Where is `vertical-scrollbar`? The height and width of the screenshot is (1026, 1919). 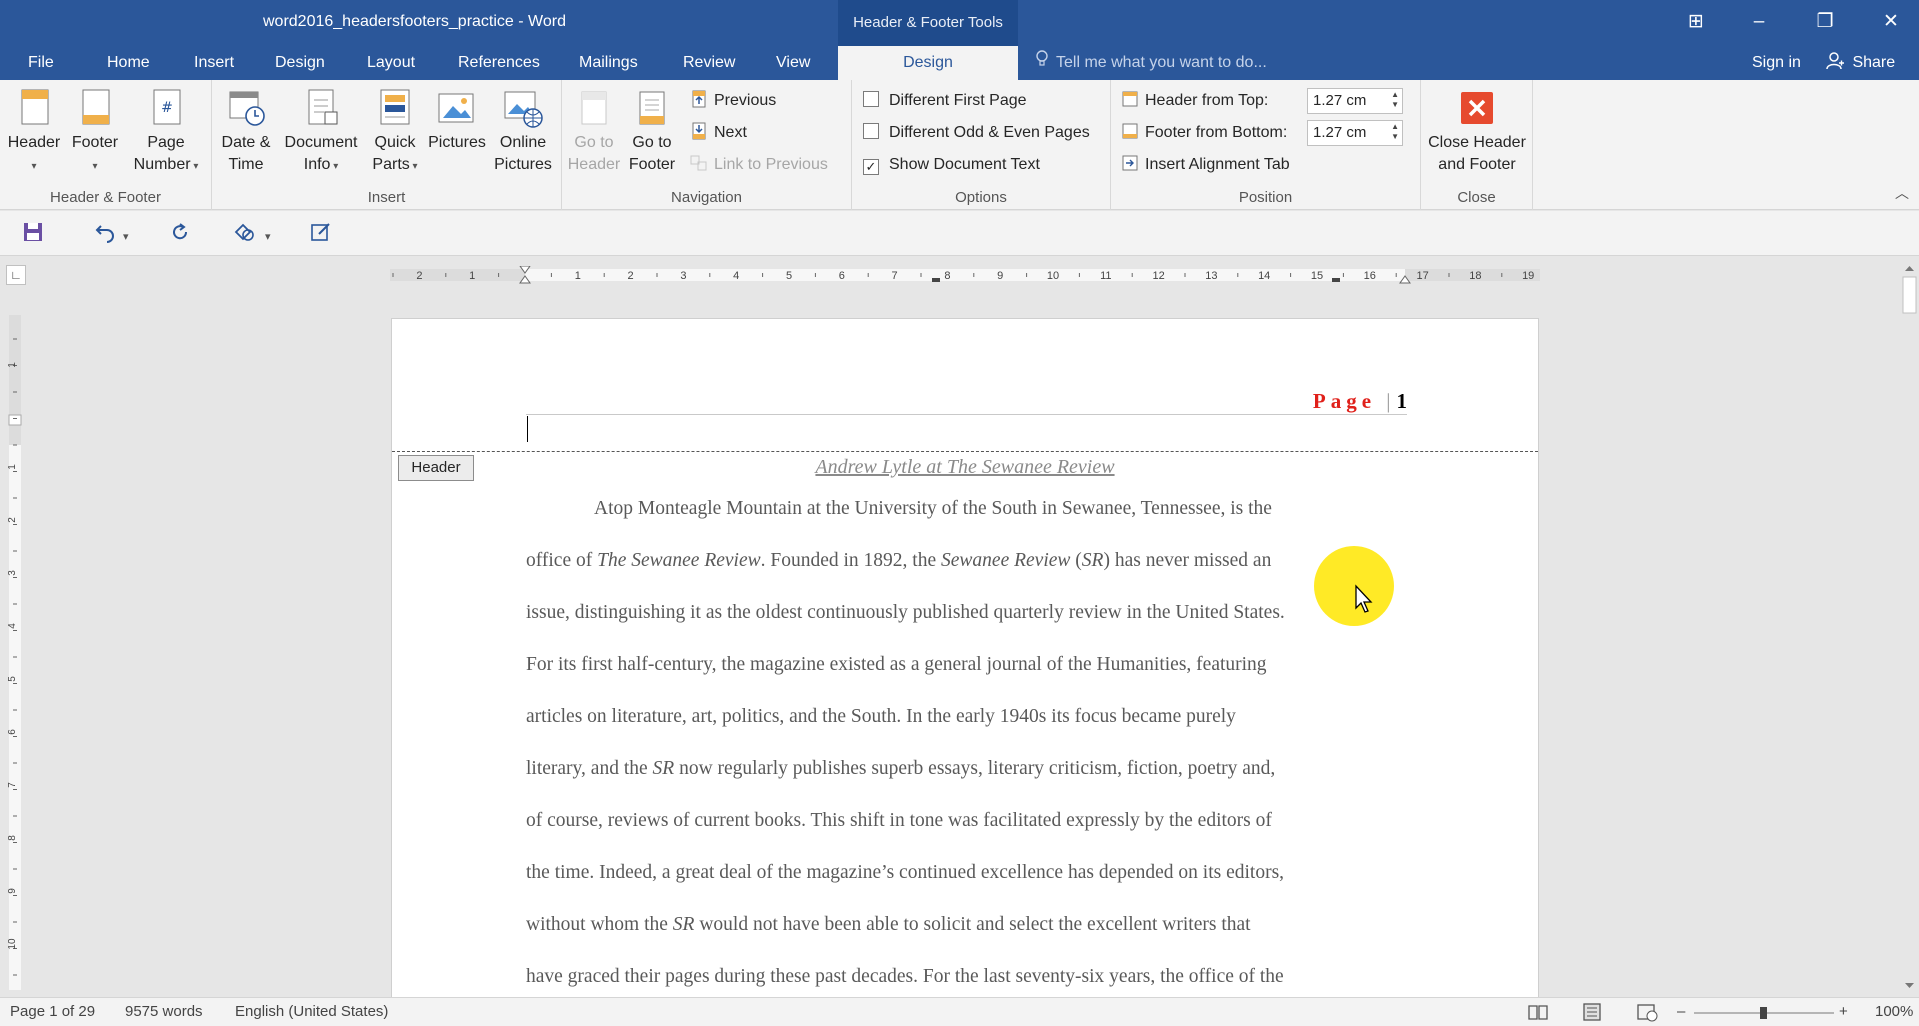
vertical-scrollbar is located at coordinates (1909, 627).